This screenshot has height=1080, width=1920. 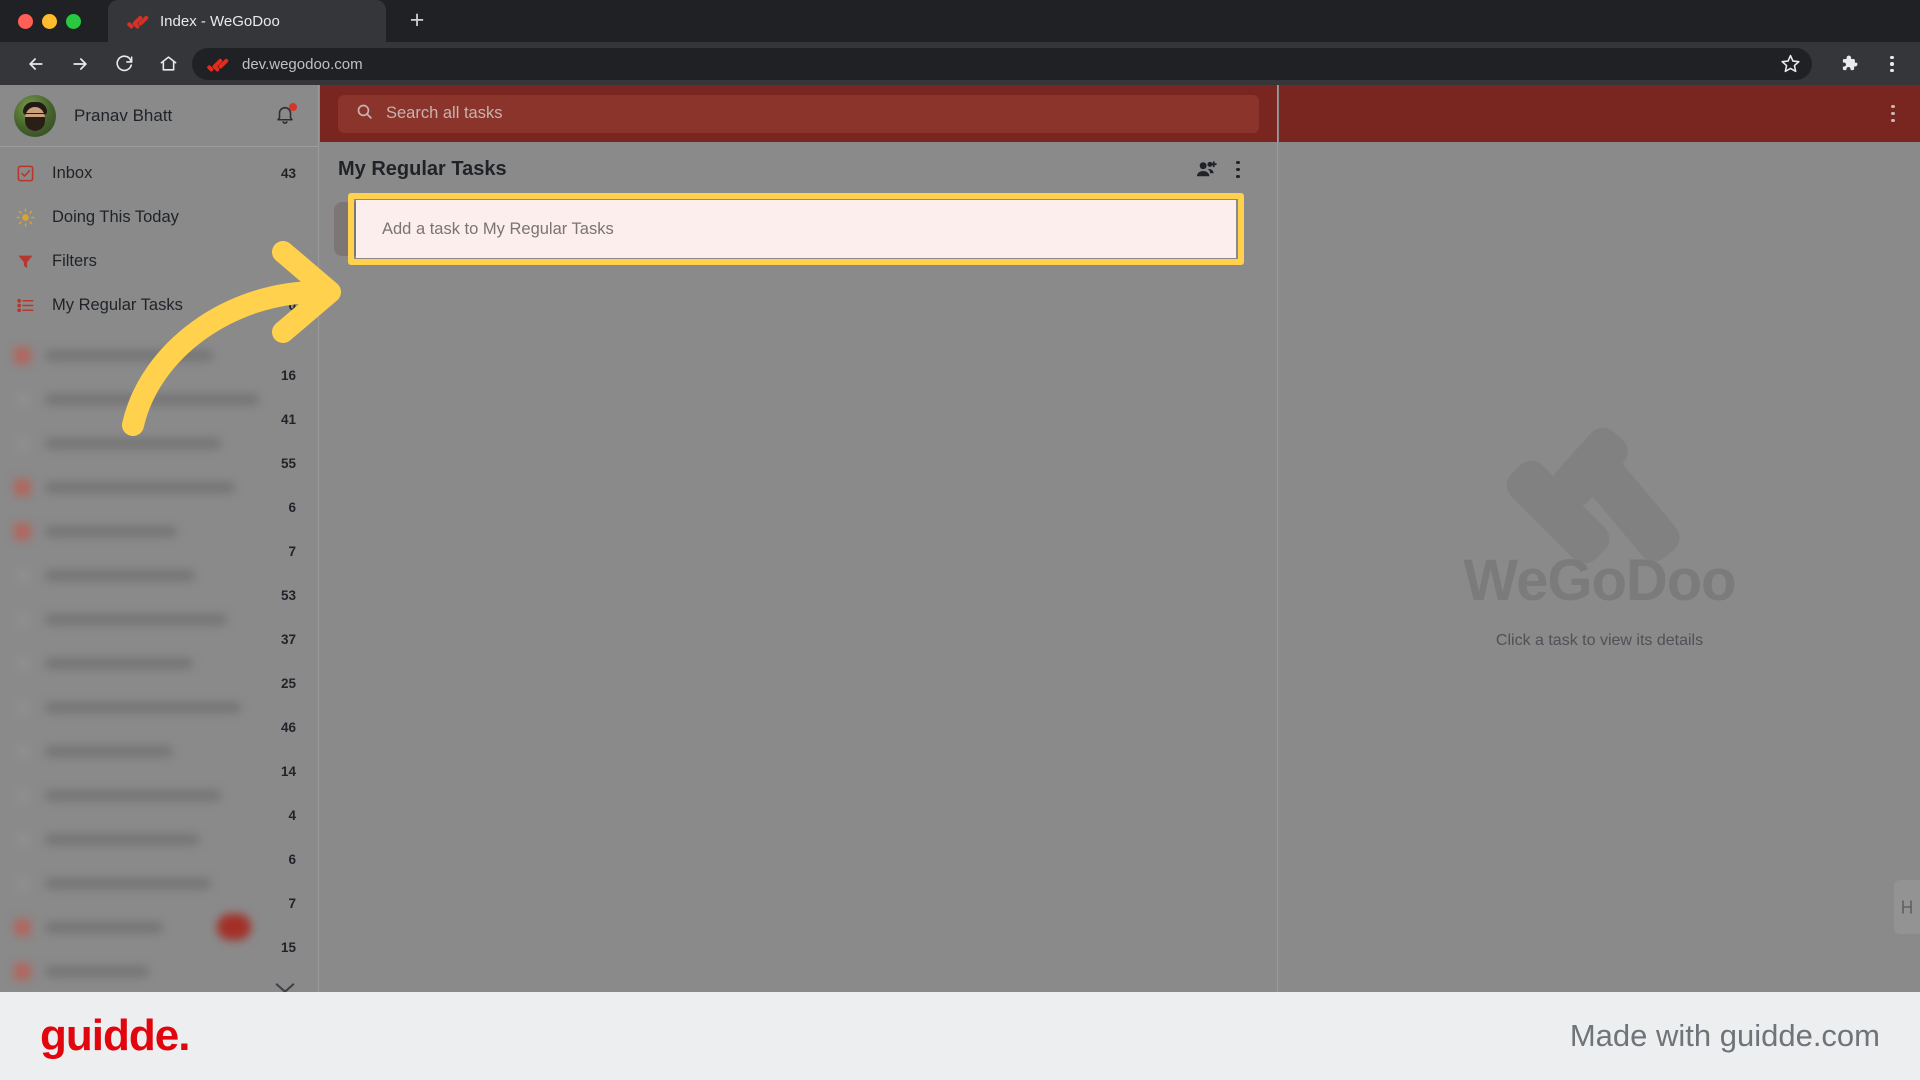 What do you see at coordinates (288, 173) in the screenshot?
I see `sidebar-item-count: 43` at bounding box center [288, 173].